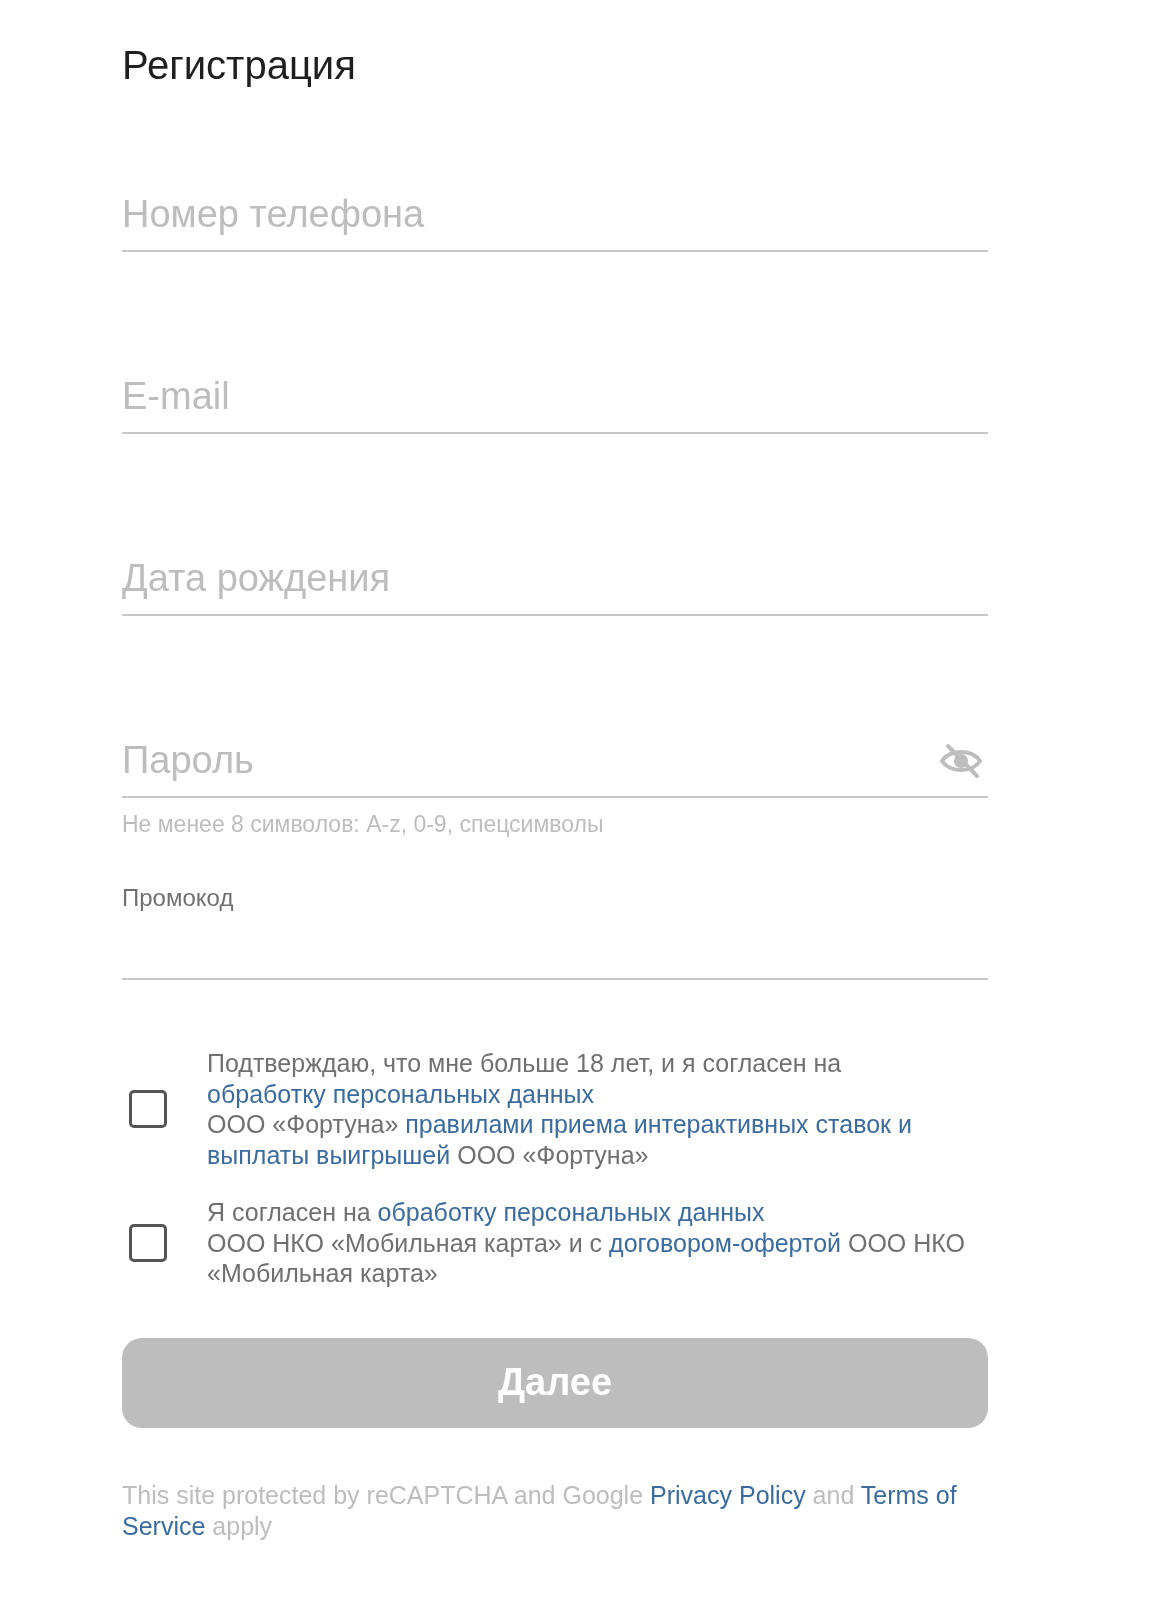 This screenshot has width=1154, height=1614. Describe the element at coordinates (725, 1242) in the screenshot. I see `text-link: договором-офертой` at that location.